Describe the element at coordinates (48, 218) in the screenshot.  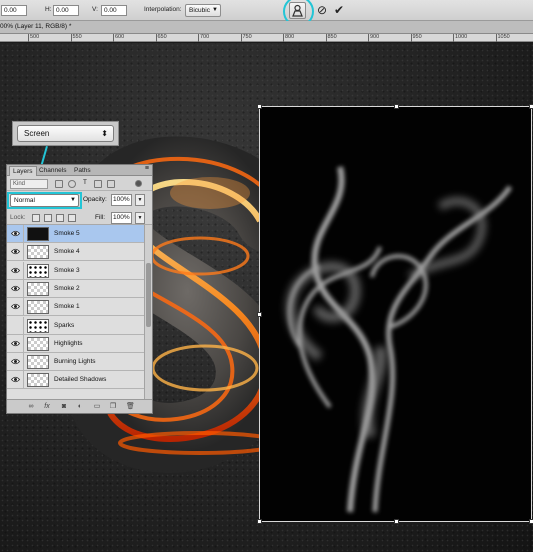
I see `lock-pixels-icon` at that location.